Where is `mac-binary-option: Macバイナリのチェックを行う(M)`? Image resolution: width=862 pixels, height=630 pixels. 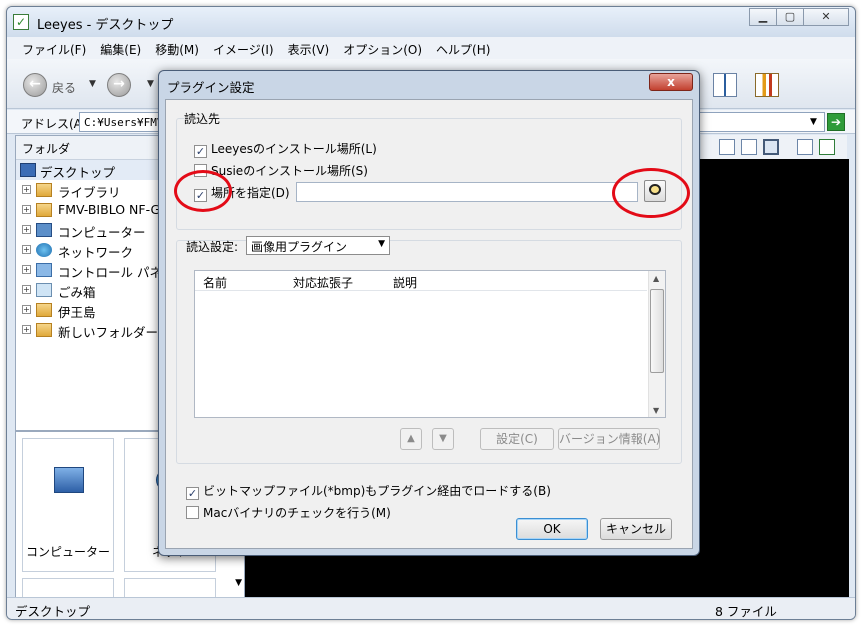 mac-binary-option: Macバイナリのチェックを行う(M) is located at coordinates (288, 512).